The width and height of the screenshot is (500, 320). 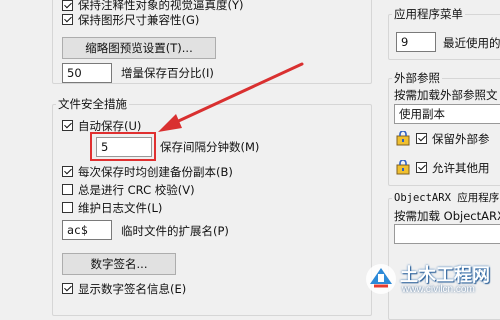 What do you see at coordinates (139, 20) in the screenshot?
I see `drawing-size-compat-label: 保持图形尺寸兼容性(G)` at bounding box center [139, 20].